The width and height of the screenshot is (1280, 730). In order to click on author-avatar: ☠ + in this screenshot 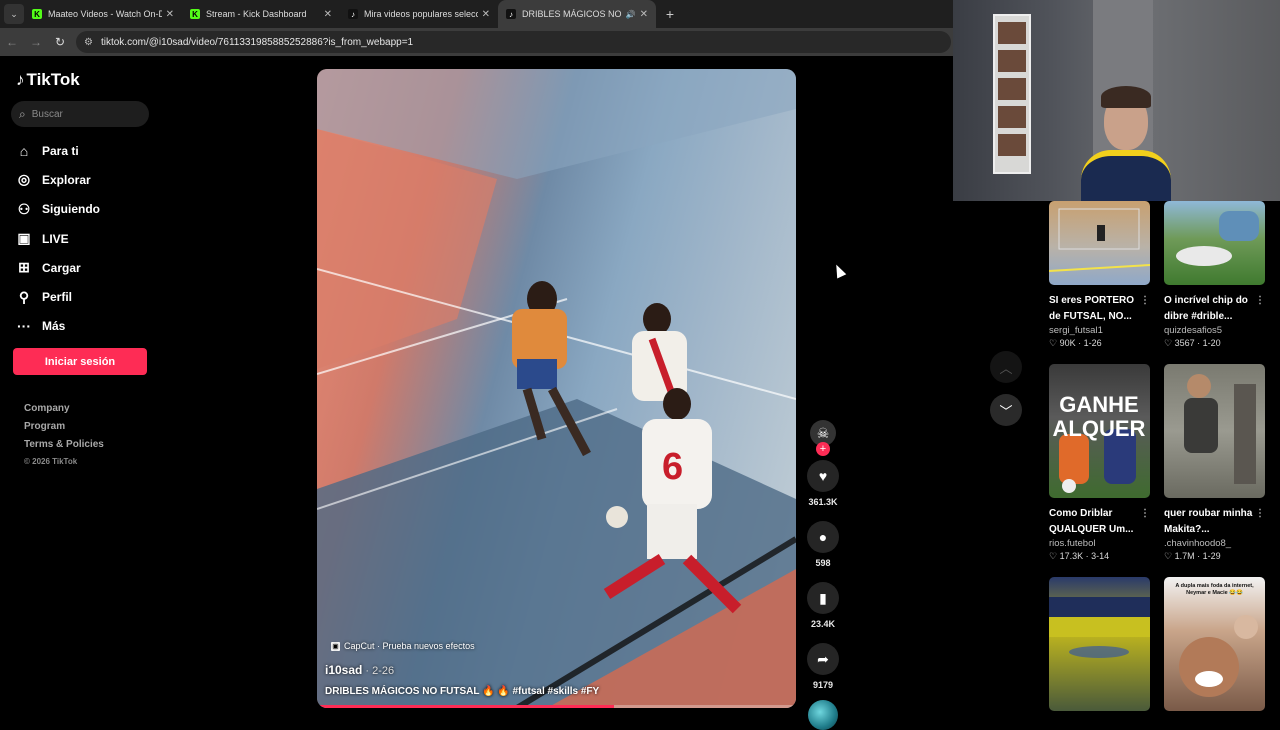, I will do `click(823, 438)`.